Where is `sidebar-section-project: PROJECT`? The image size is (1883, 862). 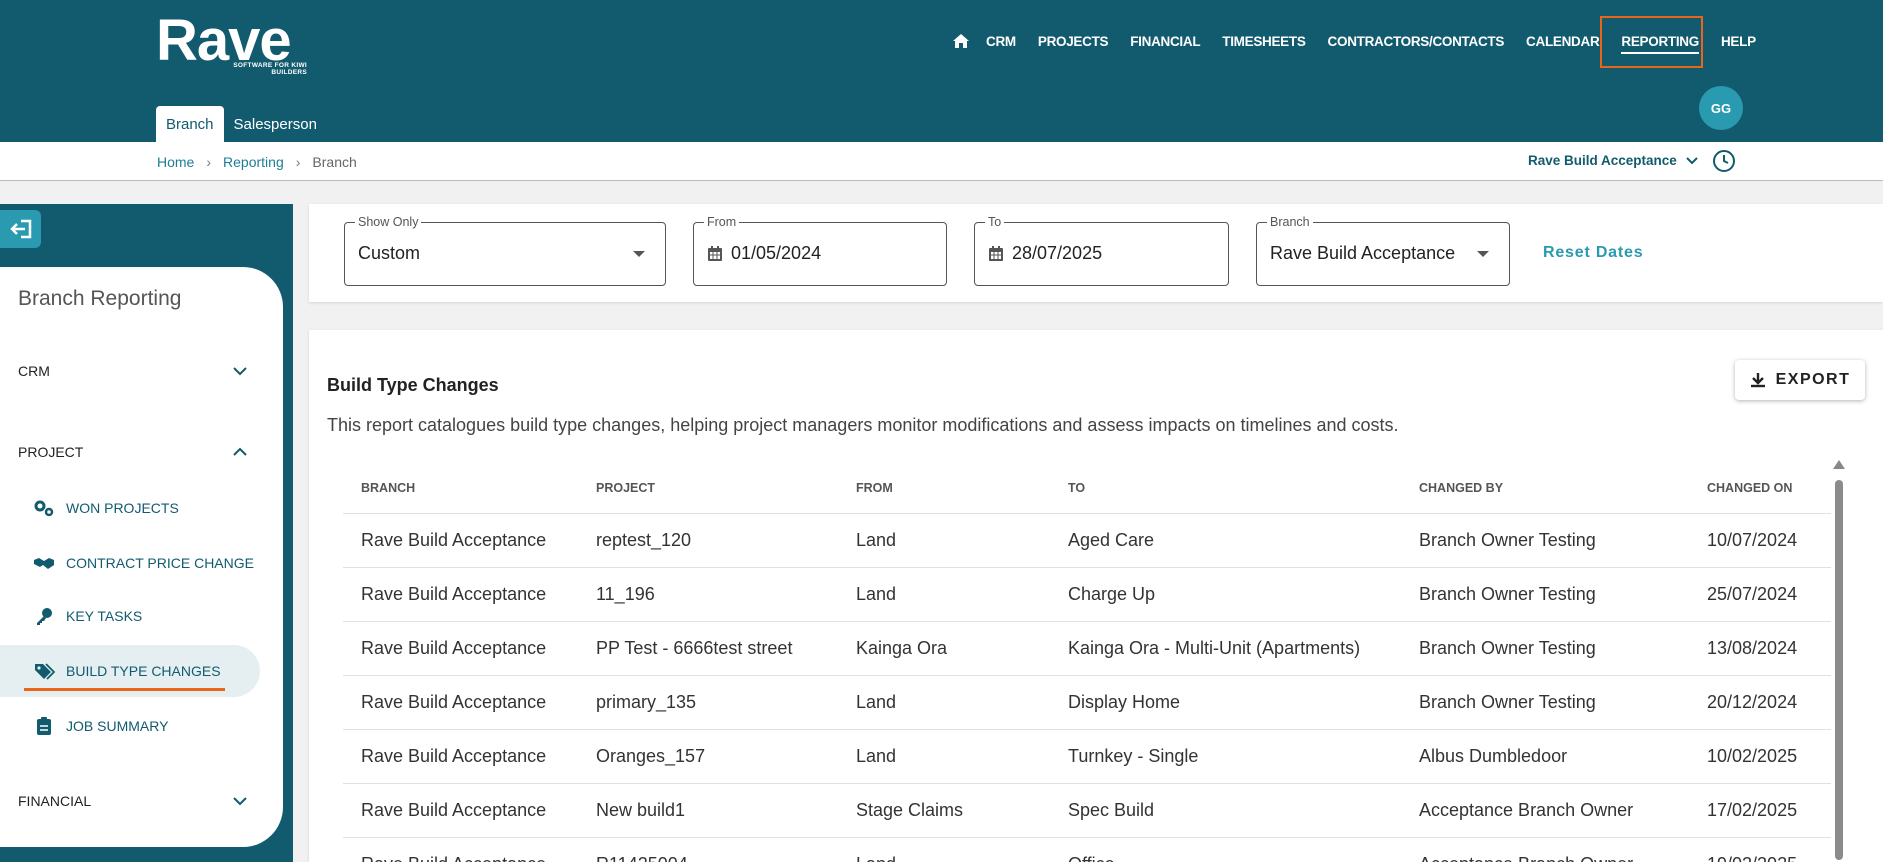 sidebar-section-project: PROJECT is located at coordinates (133, 452).